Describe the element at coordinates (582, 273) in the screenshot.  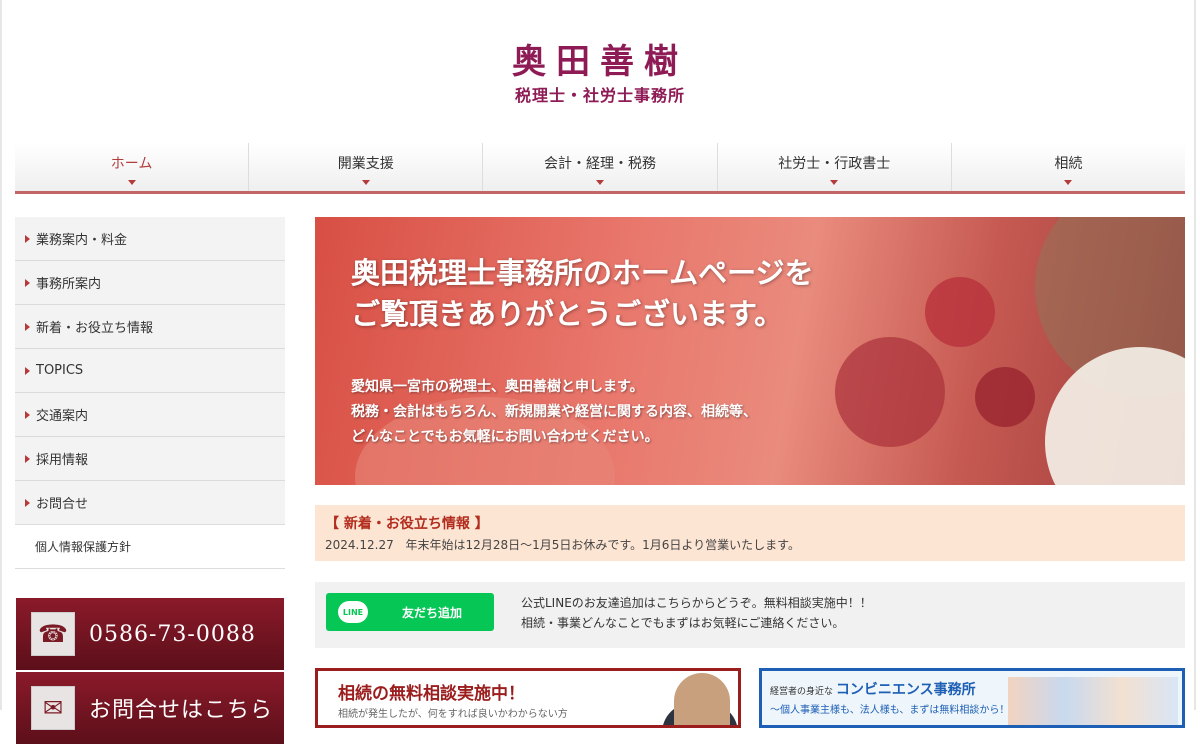
I see `hero-heading-line: 奥田税理士事務所のホームページを` at that location.